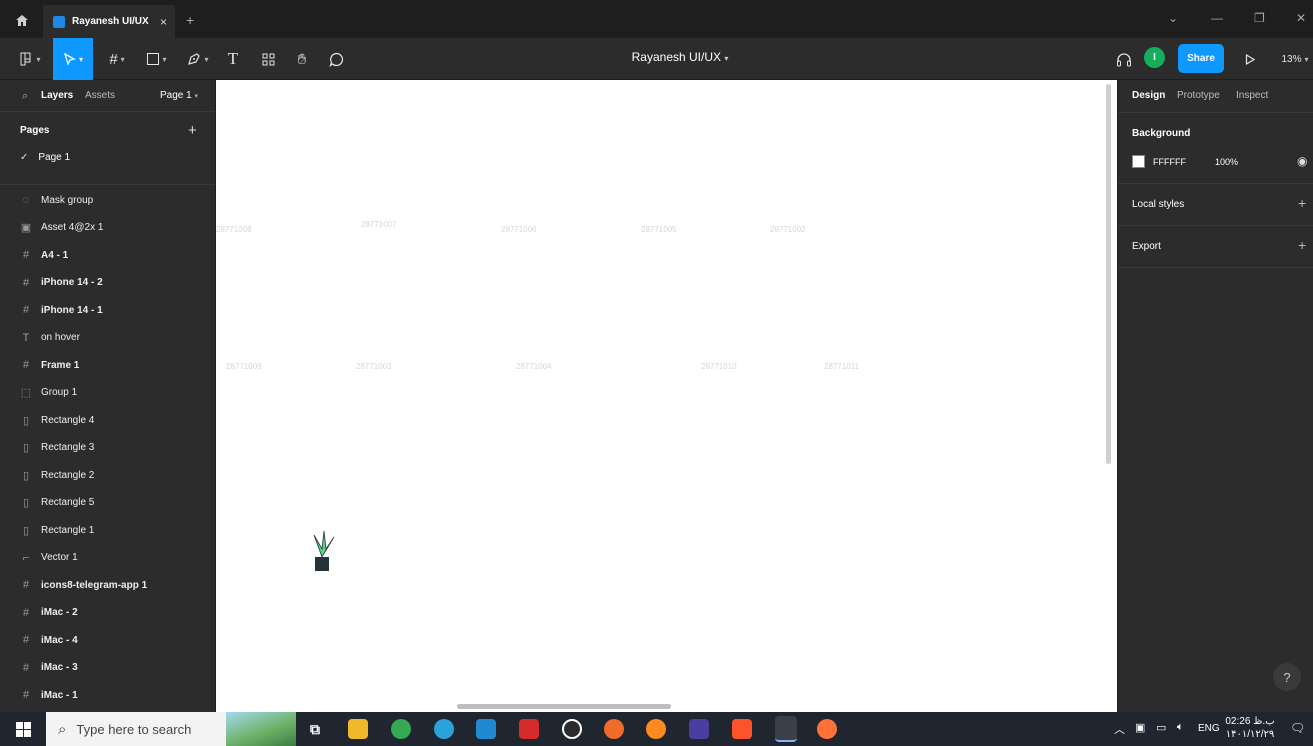 The image size is (1313, 746). What do you see at coordinates (401, 729) in the screenshot?
I see `chrome-icon` at bounding box center [401, 729].